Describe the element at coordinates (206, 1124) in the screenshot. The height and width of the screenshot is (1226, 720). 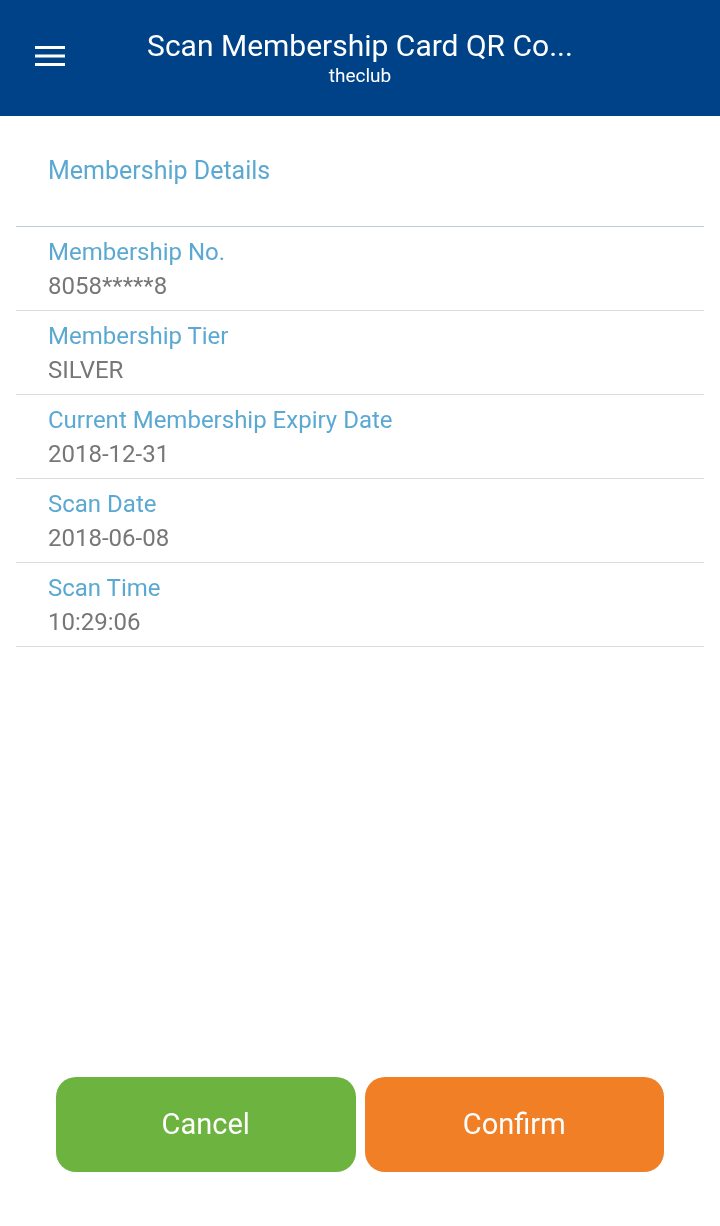
I see `cancel-button: Cancel` at that location.